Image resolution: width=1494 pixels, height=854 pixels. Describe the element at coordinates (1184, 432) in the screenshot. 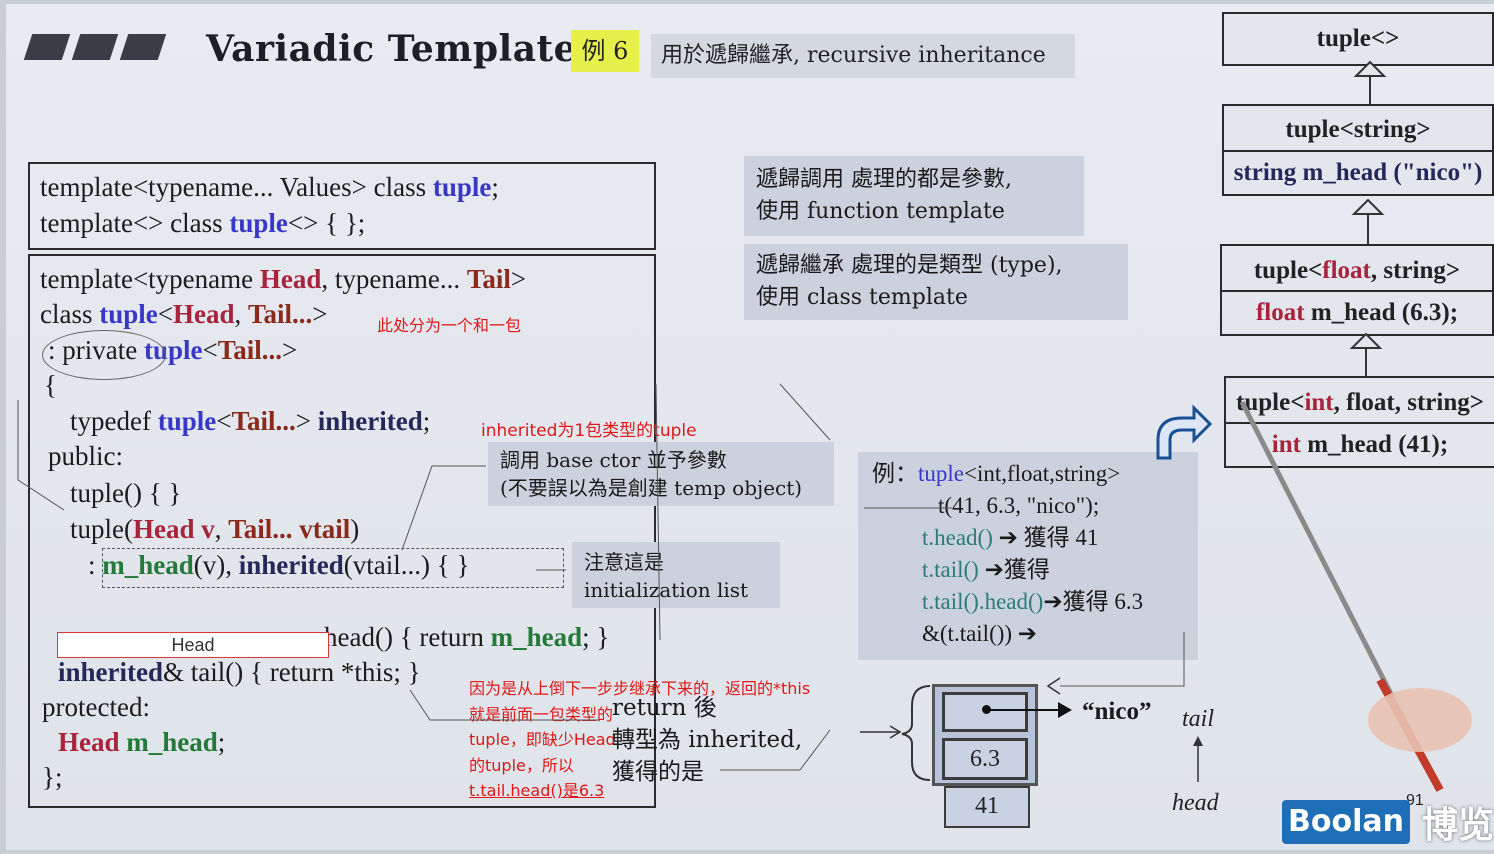

I see `curved-arrow-icon` at that location.